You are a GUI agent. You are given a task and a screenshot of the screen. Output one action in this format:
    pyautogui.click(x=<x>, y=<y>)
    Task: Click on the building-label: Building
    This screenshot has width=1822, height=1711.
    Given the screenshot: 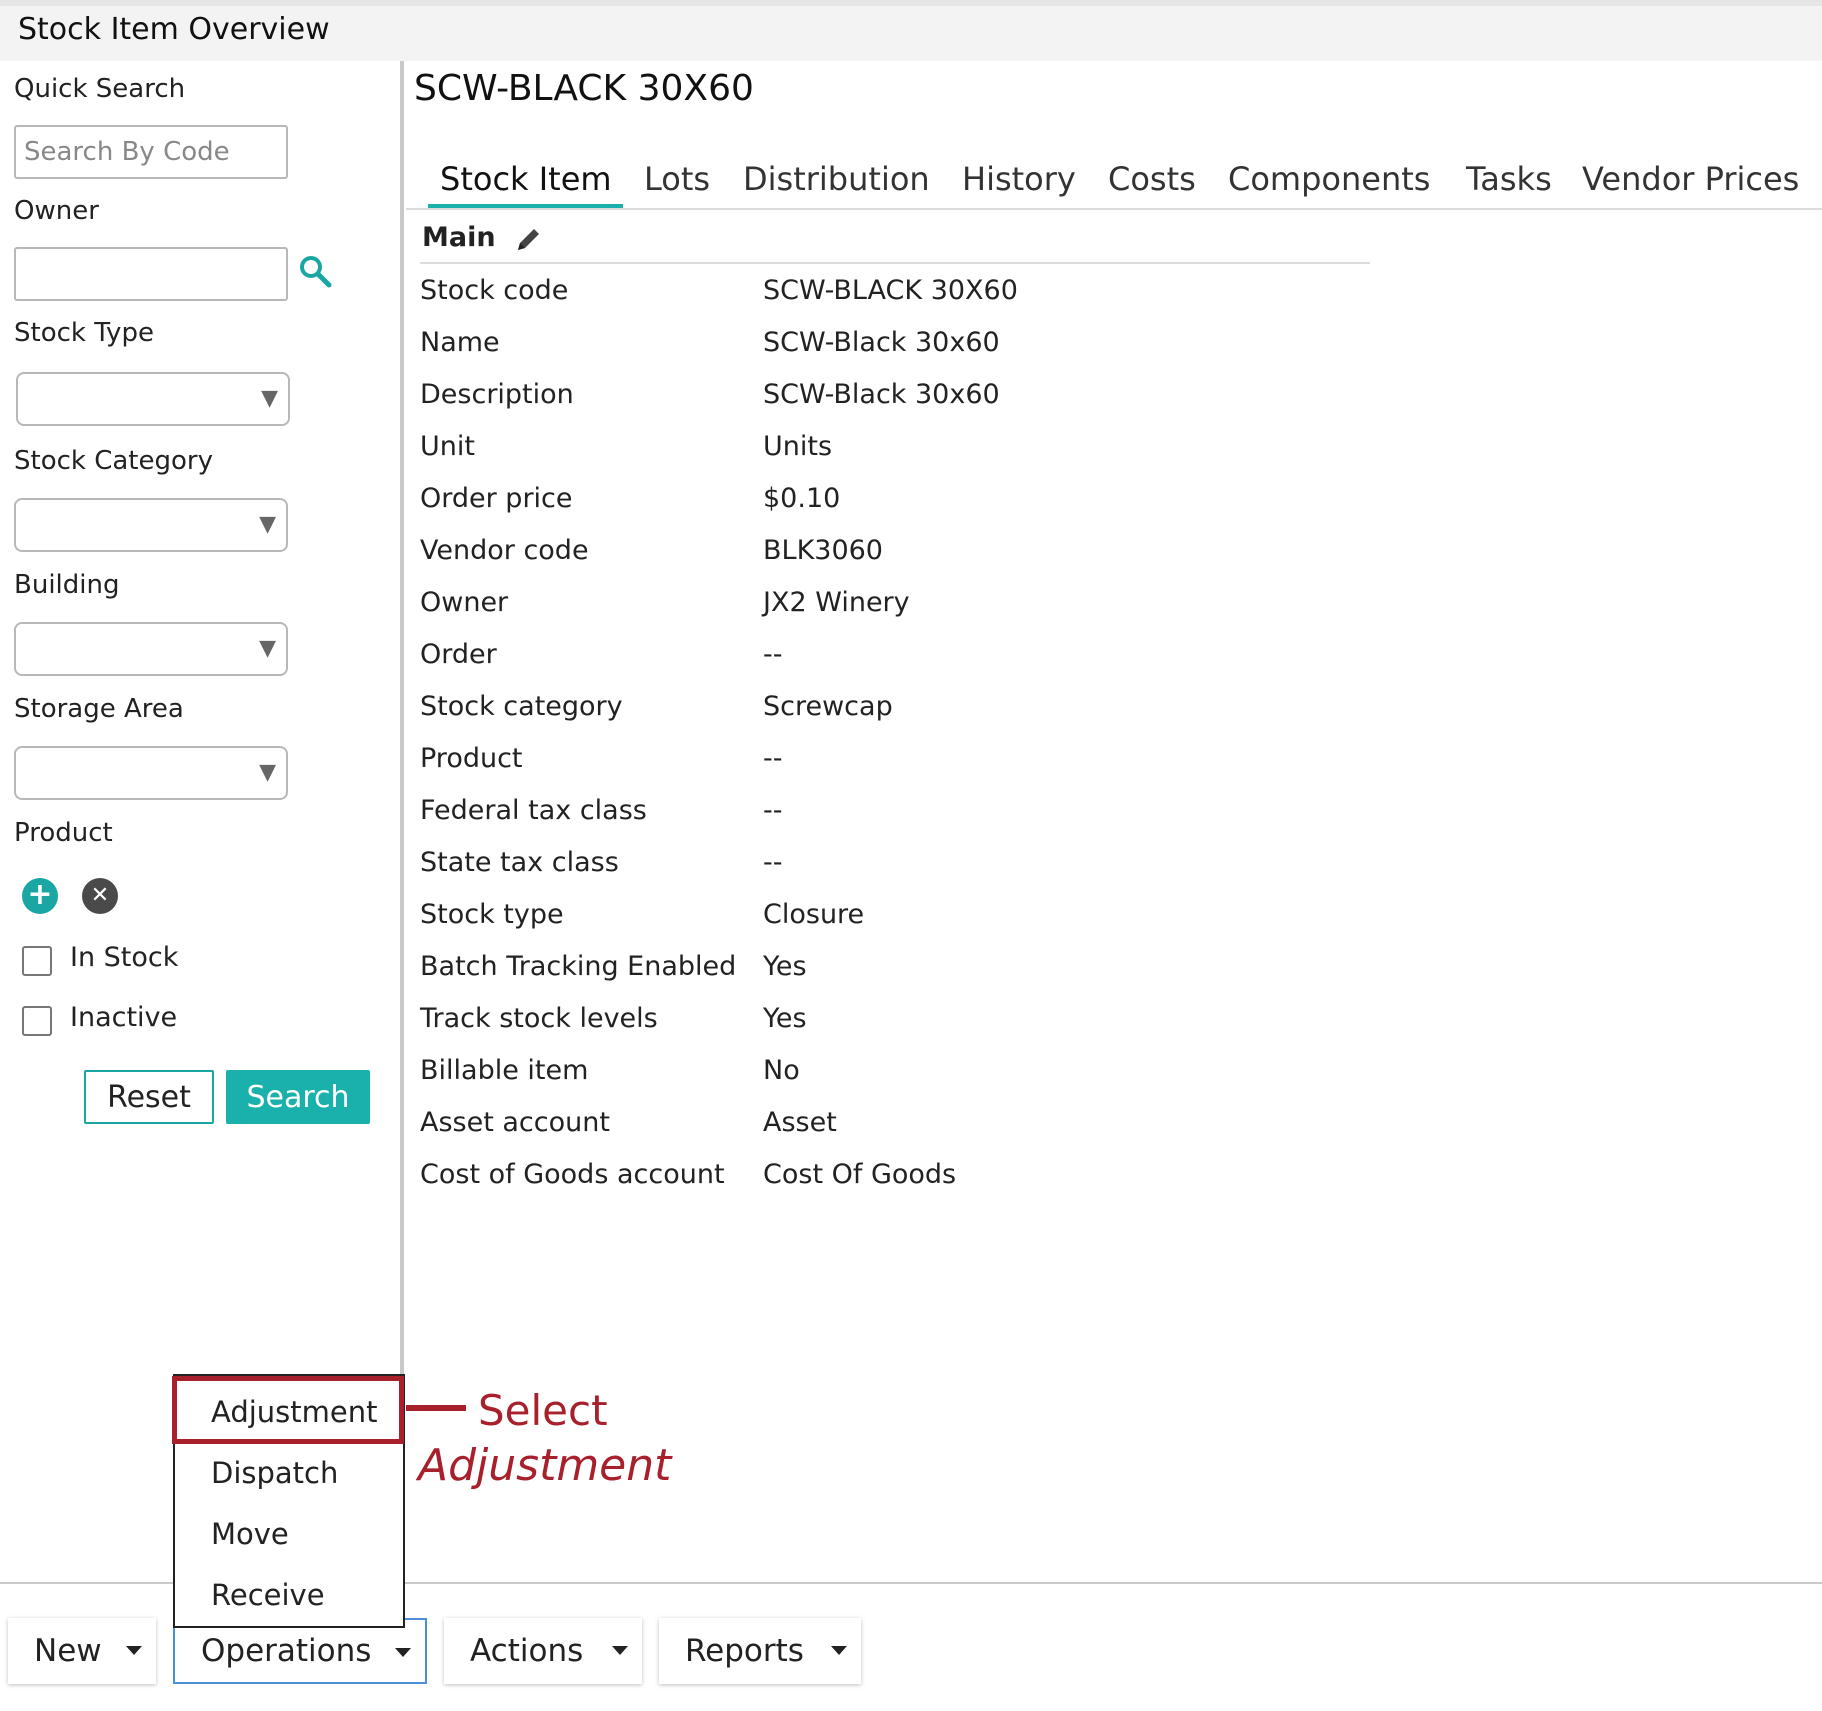 What is the action you would take?
    pyautogui.click(x=67, y=585)
    